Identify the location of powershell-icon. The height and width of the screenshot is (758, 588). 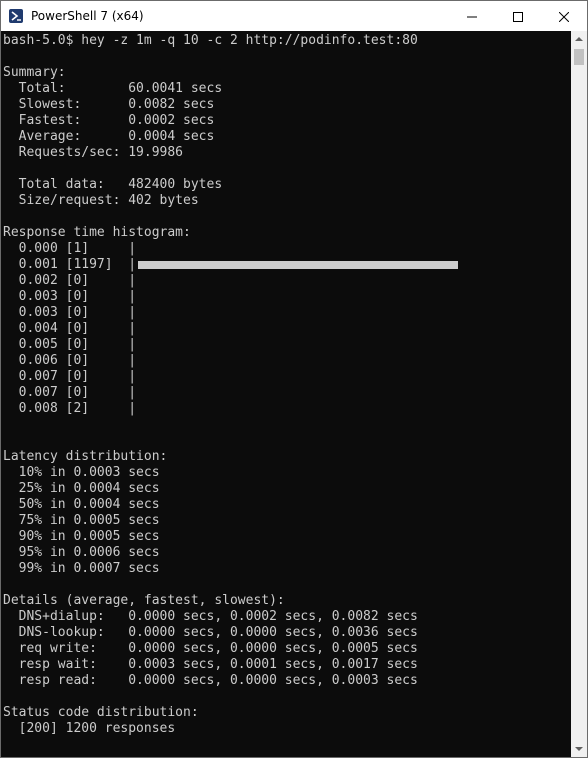
(16, 16).